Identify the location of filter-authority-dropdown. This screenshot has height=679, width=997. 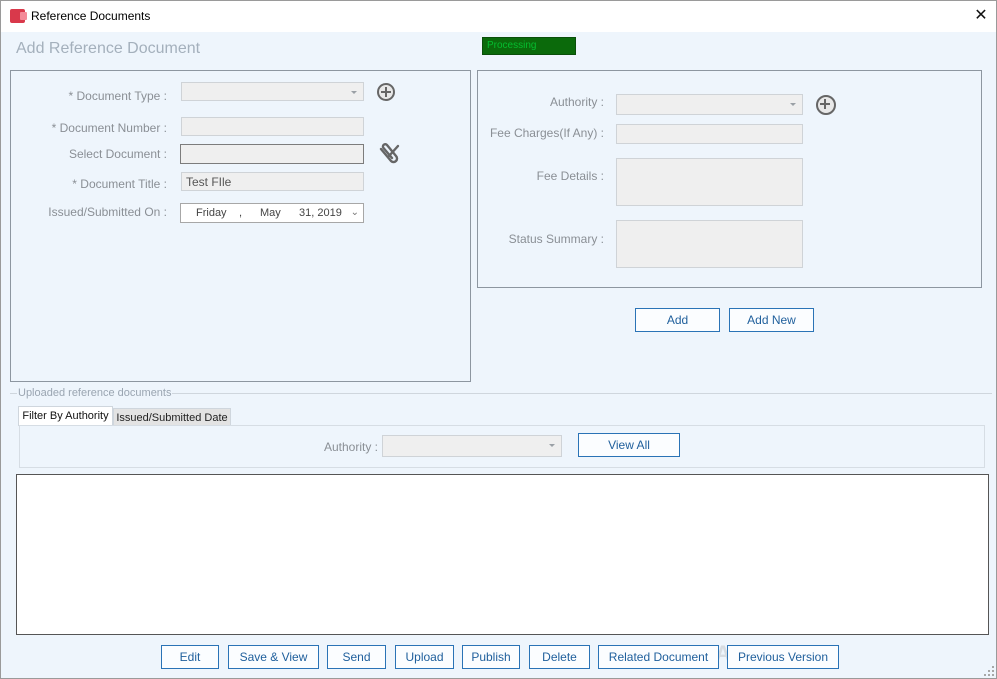
(472, 446).